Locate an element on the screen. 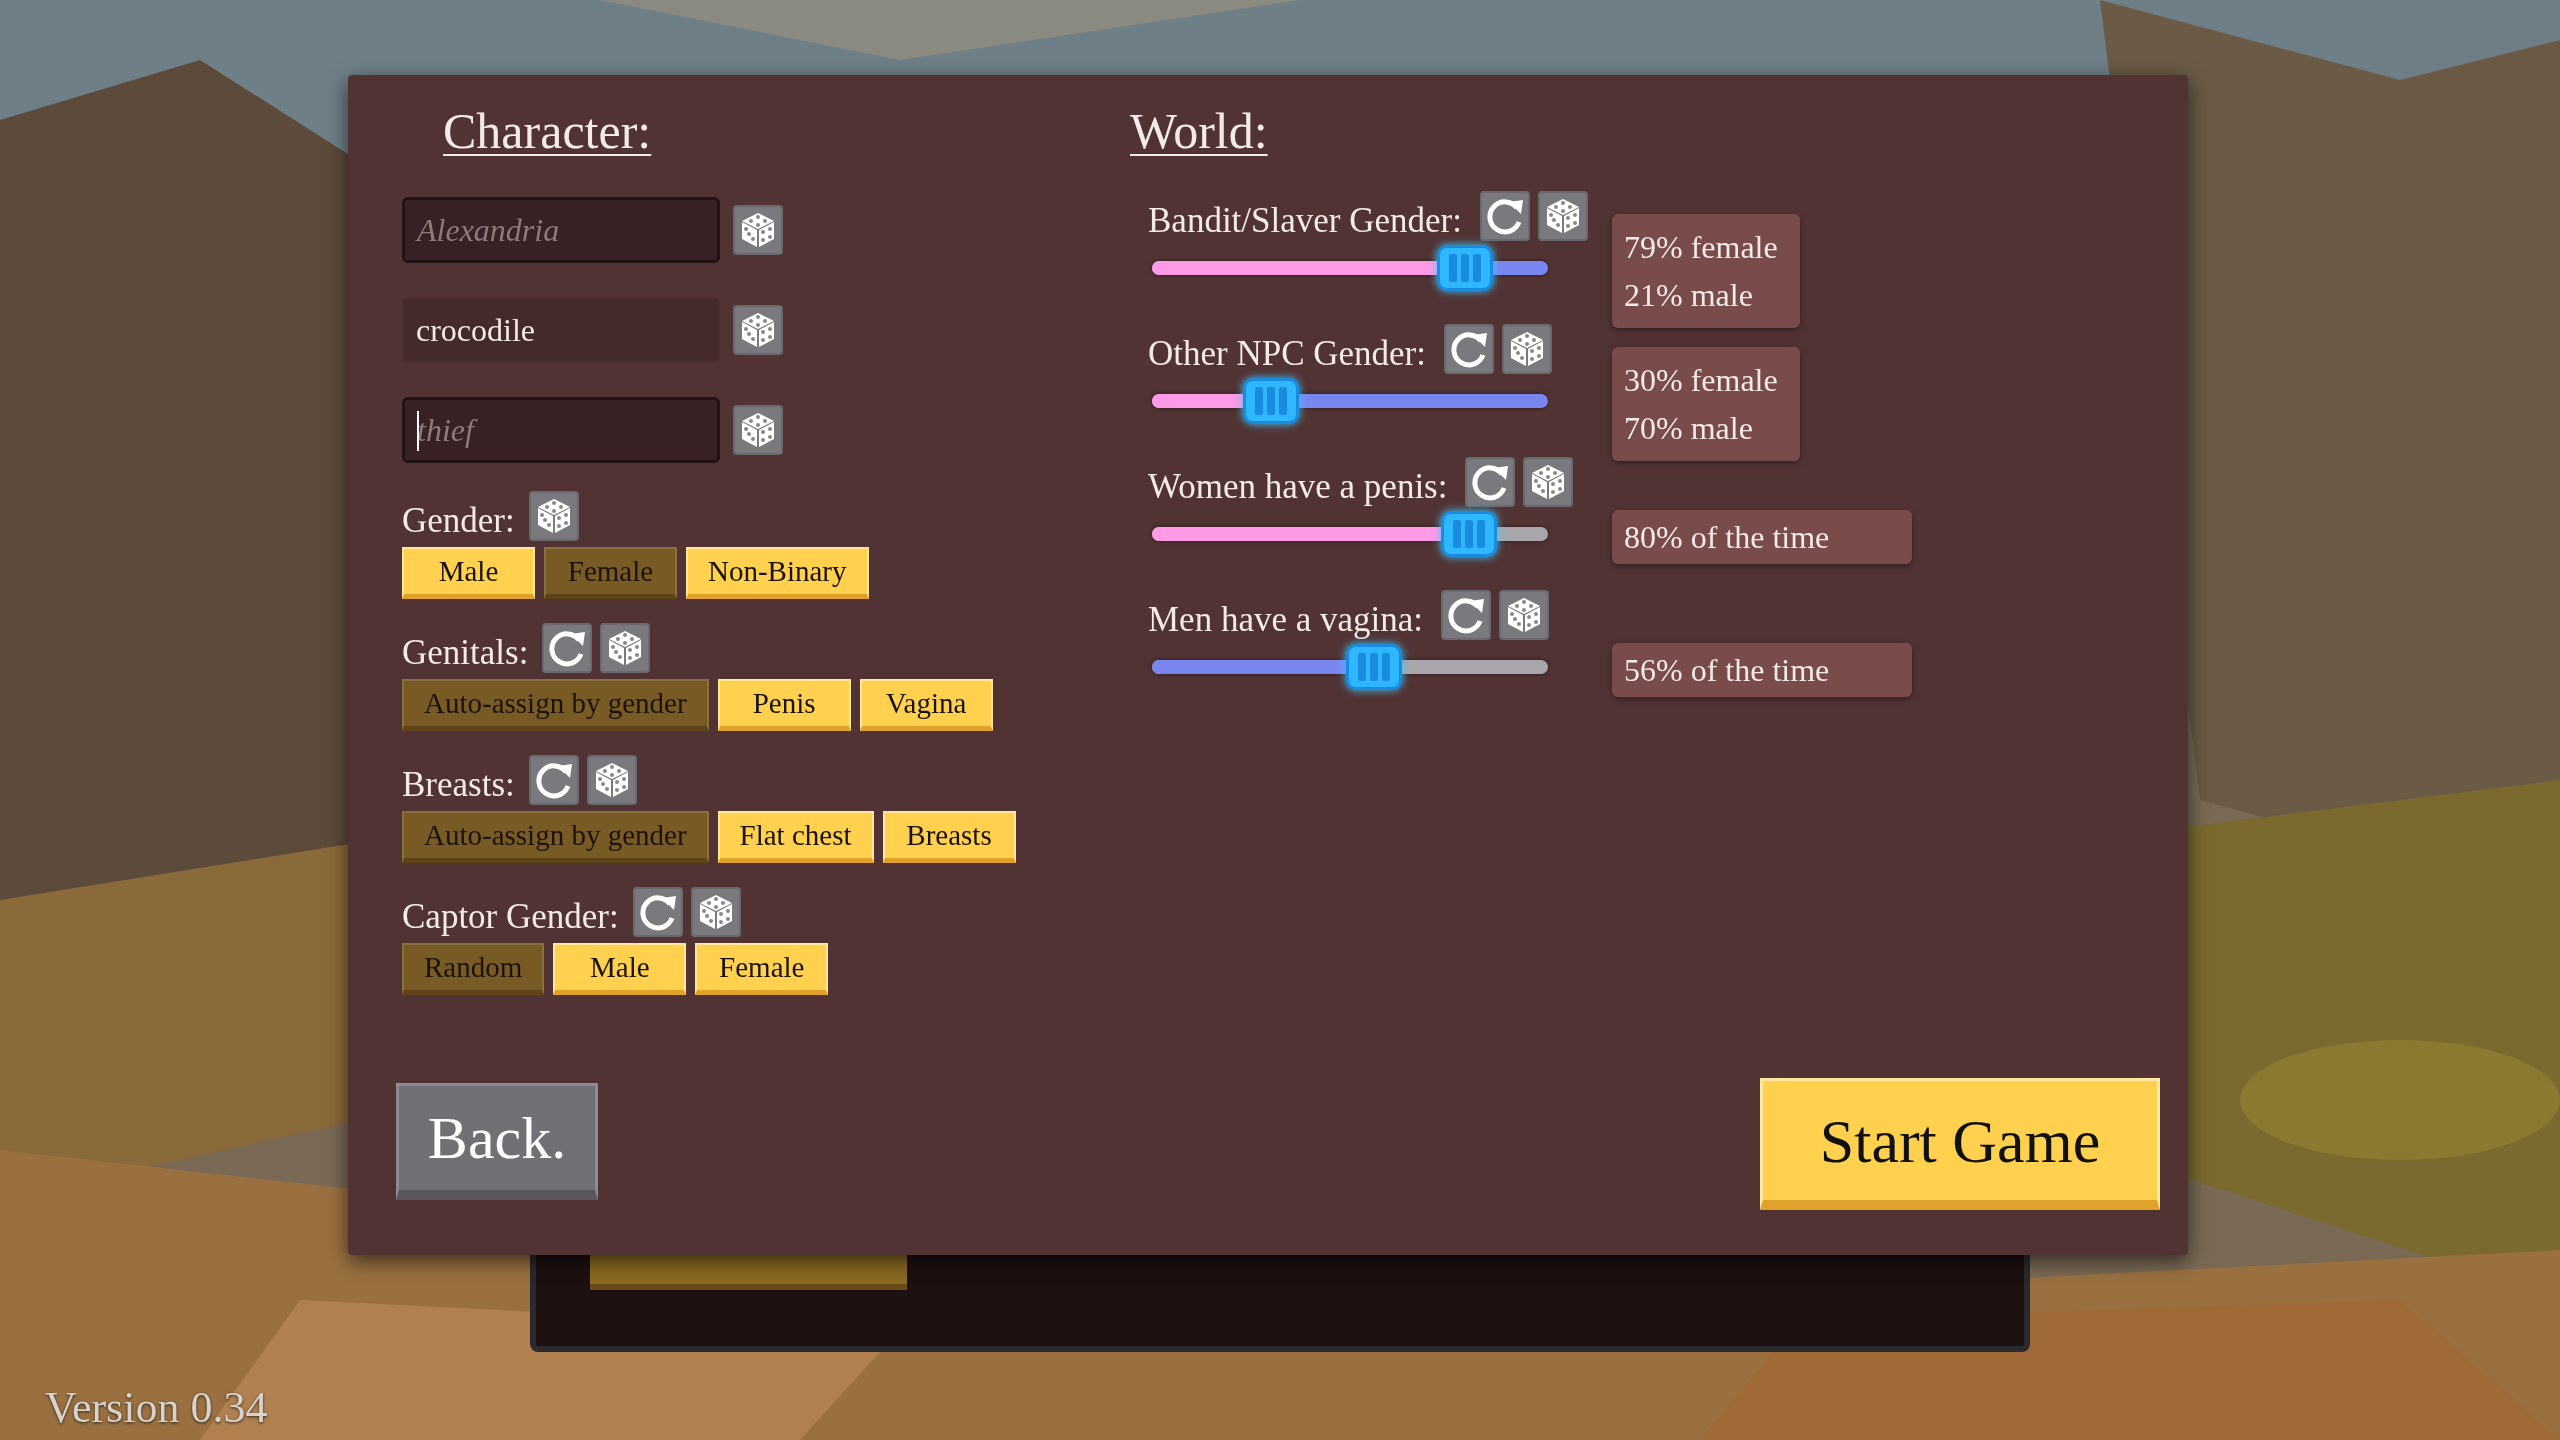  text-field: crocodile is located at coordinates (561, 330).